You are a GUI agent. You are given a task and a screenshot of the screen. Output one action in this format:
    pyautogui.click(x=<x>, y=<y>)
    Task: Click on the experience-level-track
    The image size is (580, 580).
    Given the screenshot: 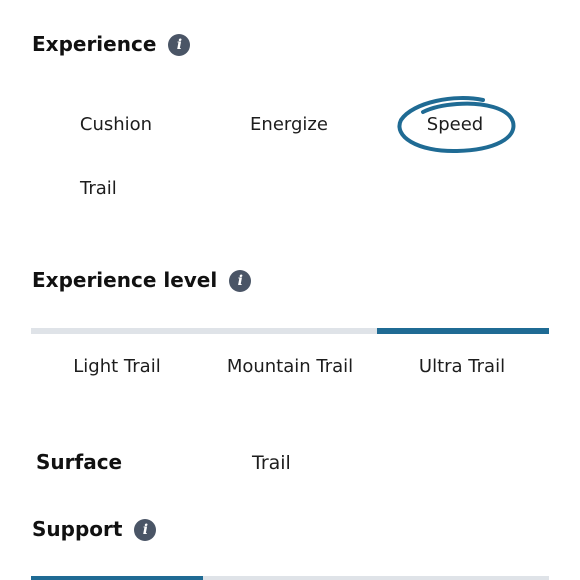 What is the action you would take?
    pyautogui.click(x=290, y=331)
    